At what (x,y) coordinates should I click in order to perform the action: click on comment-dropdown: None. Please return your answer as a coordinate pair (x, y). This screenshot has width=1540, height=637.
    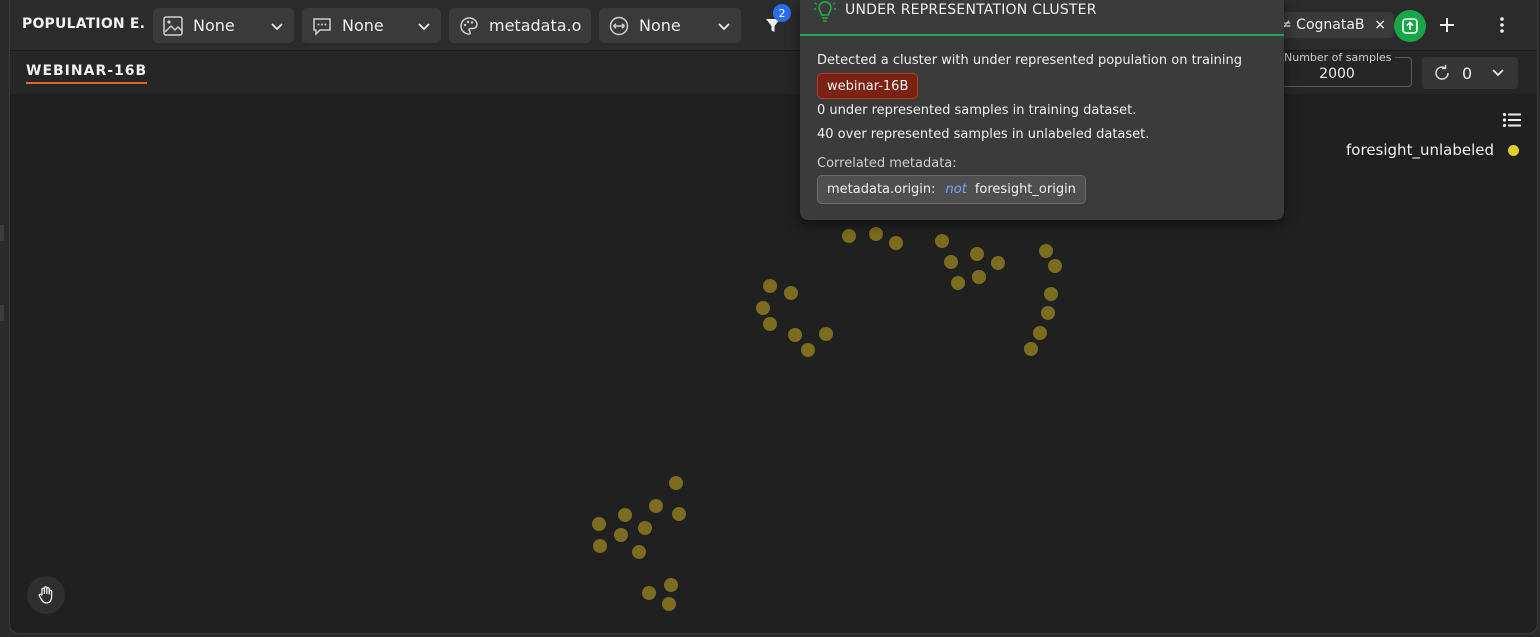
    Looking at the image, I should click on (371, 25).